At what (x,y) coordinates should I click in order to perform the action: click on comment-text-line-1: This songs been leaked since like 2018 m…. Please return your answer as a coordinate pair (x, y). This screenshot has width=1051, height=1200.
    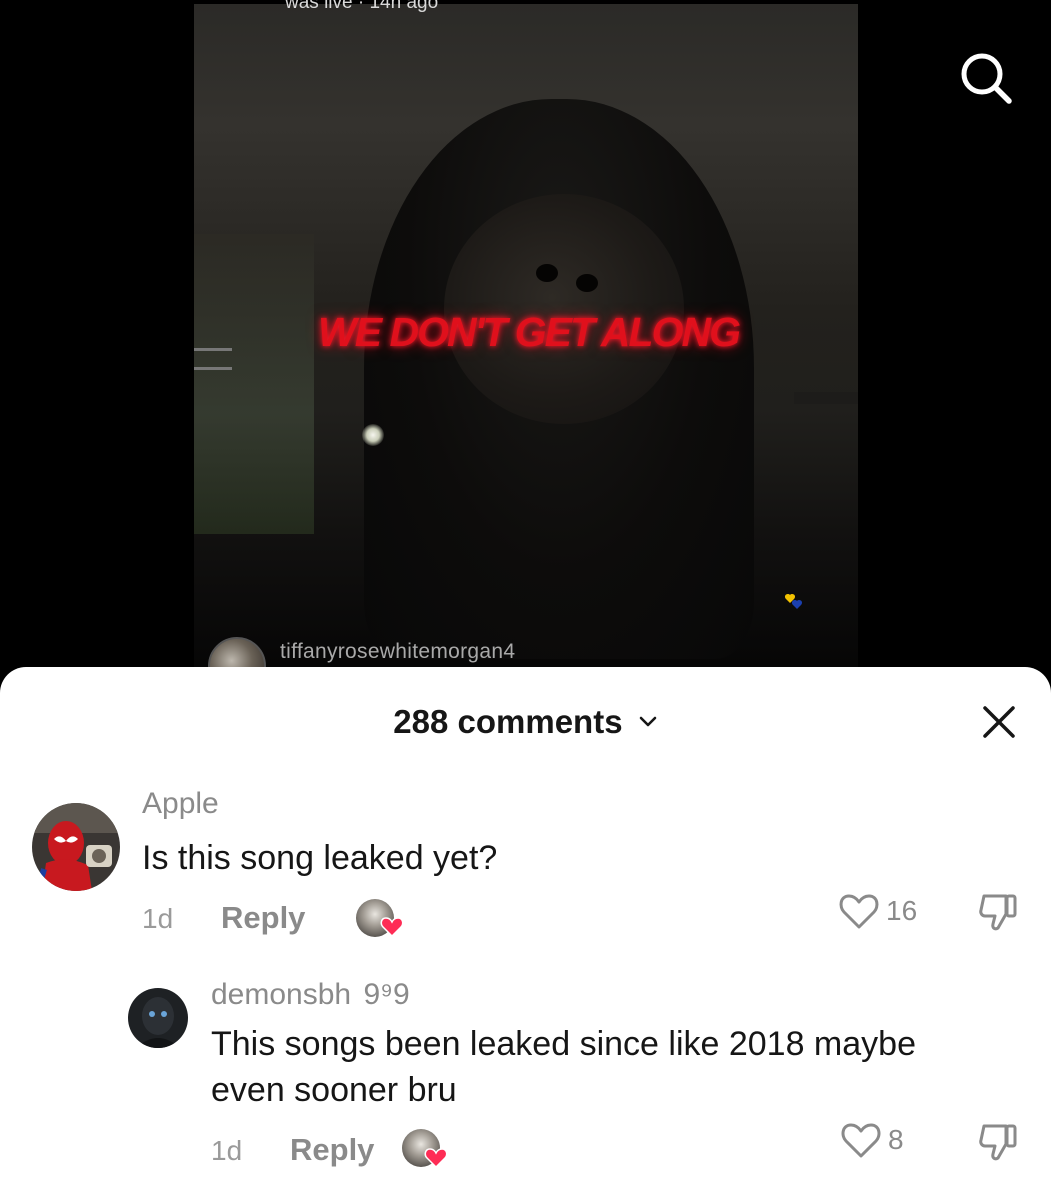
    Looking at the image, I should click on (563, 1044).